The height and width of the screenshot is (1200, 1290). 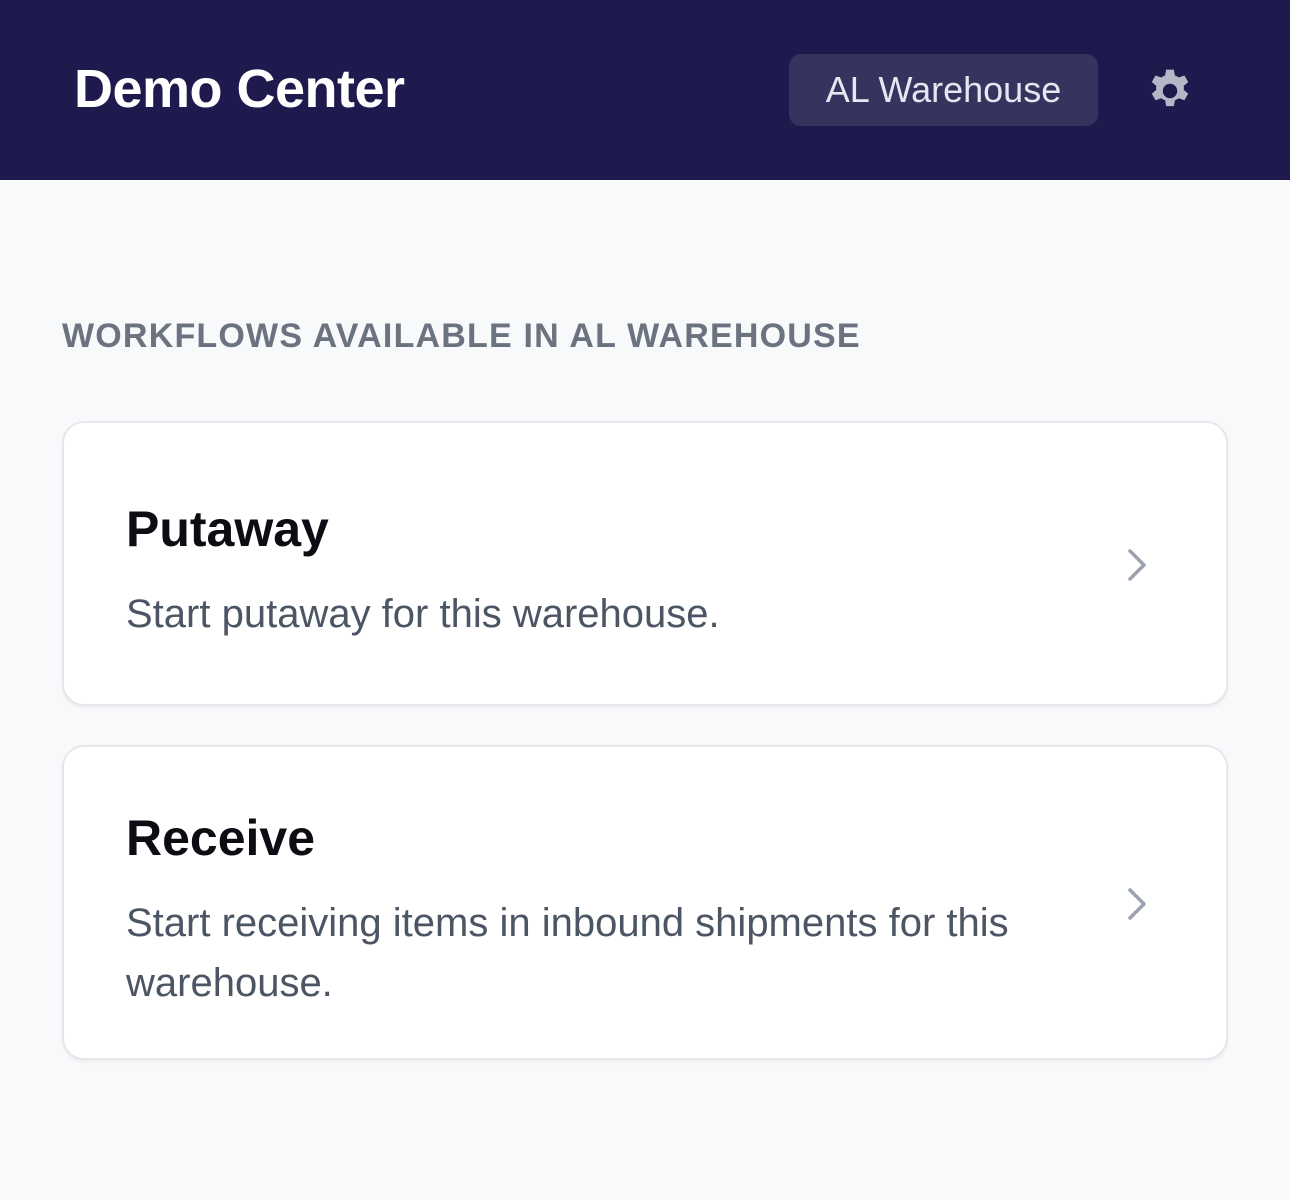 I want to click on warehouse-selector-button: AL Warehouse, so click(x=943, y=90).